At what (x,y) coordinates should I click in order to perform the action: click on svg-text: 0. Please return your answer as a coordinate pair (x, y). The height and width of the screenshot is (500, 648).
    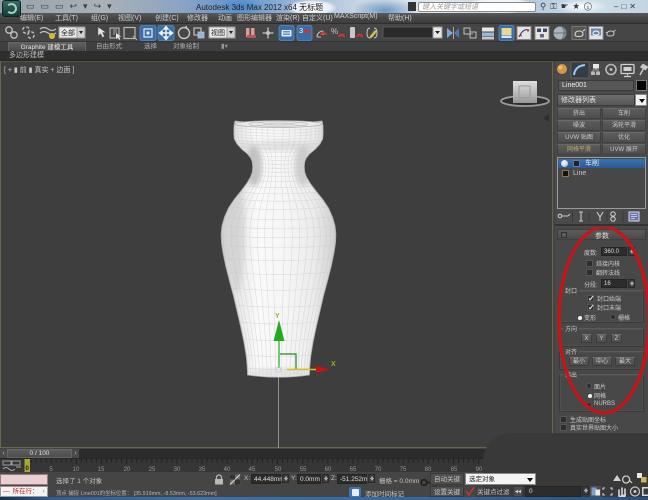
    Looking at the image, I should click on (27, 468).